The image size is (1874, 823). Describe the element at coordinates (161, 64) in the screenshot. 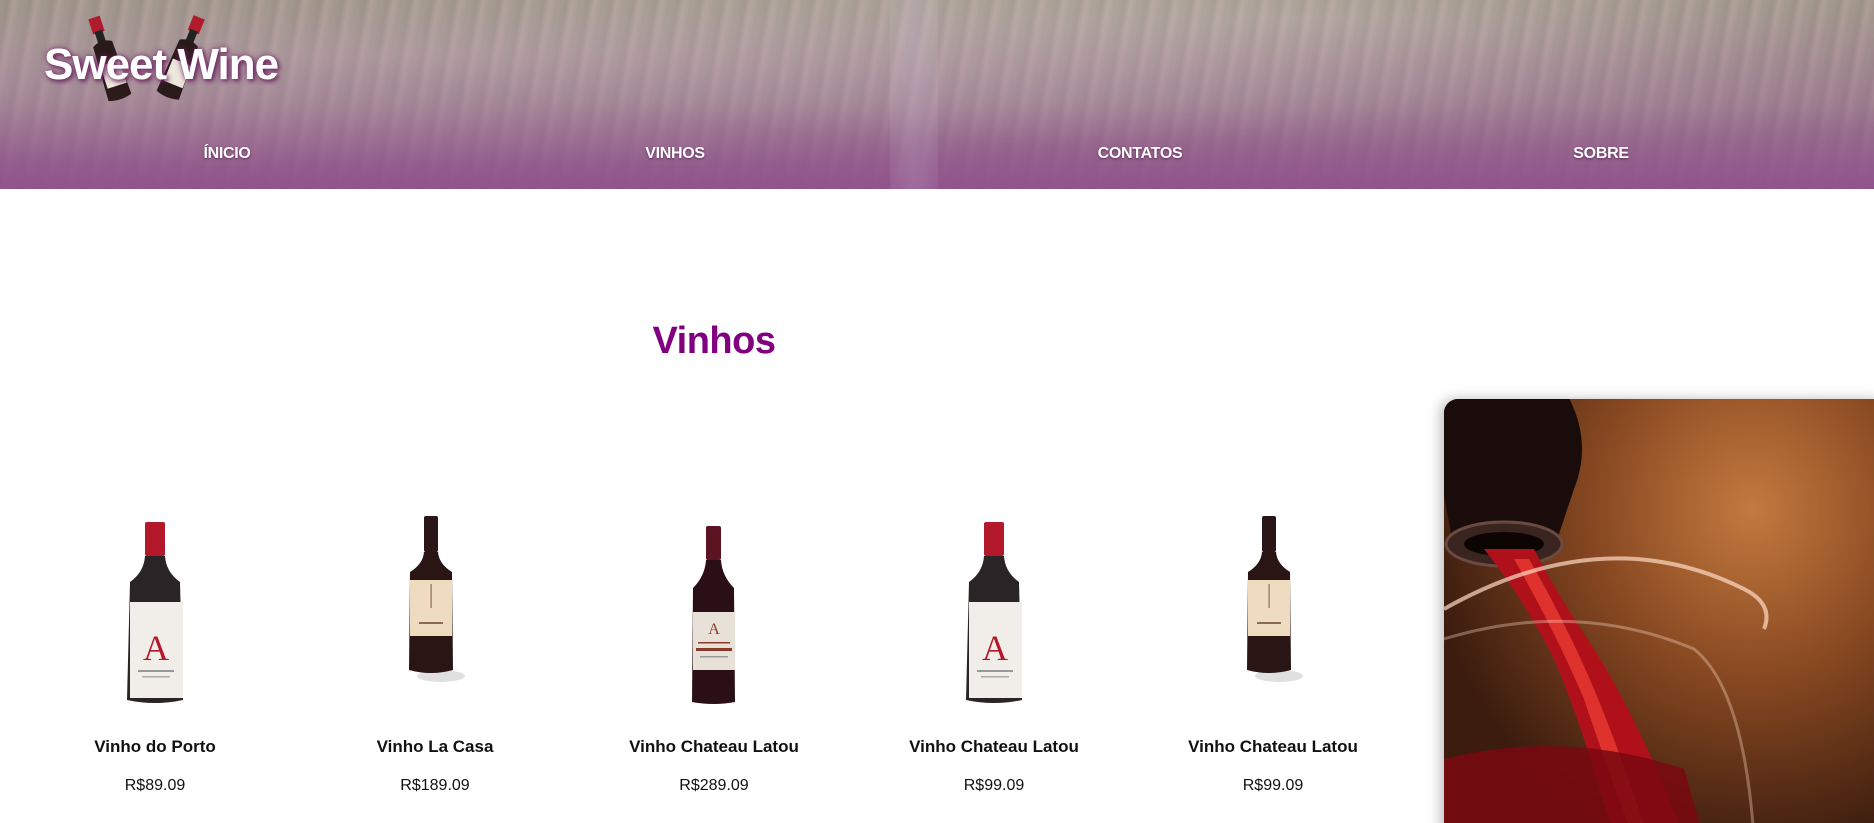

I see `logo-text: Sweet Wine` at that location.